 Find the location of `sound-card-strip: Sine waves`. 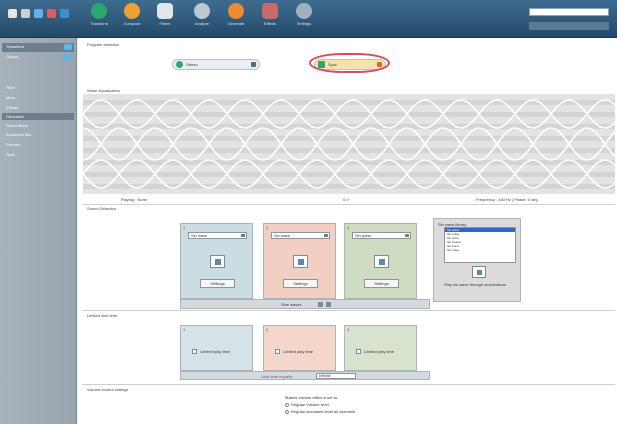

sound-card-strip: Sine waves is located at coordinates (305, 304).